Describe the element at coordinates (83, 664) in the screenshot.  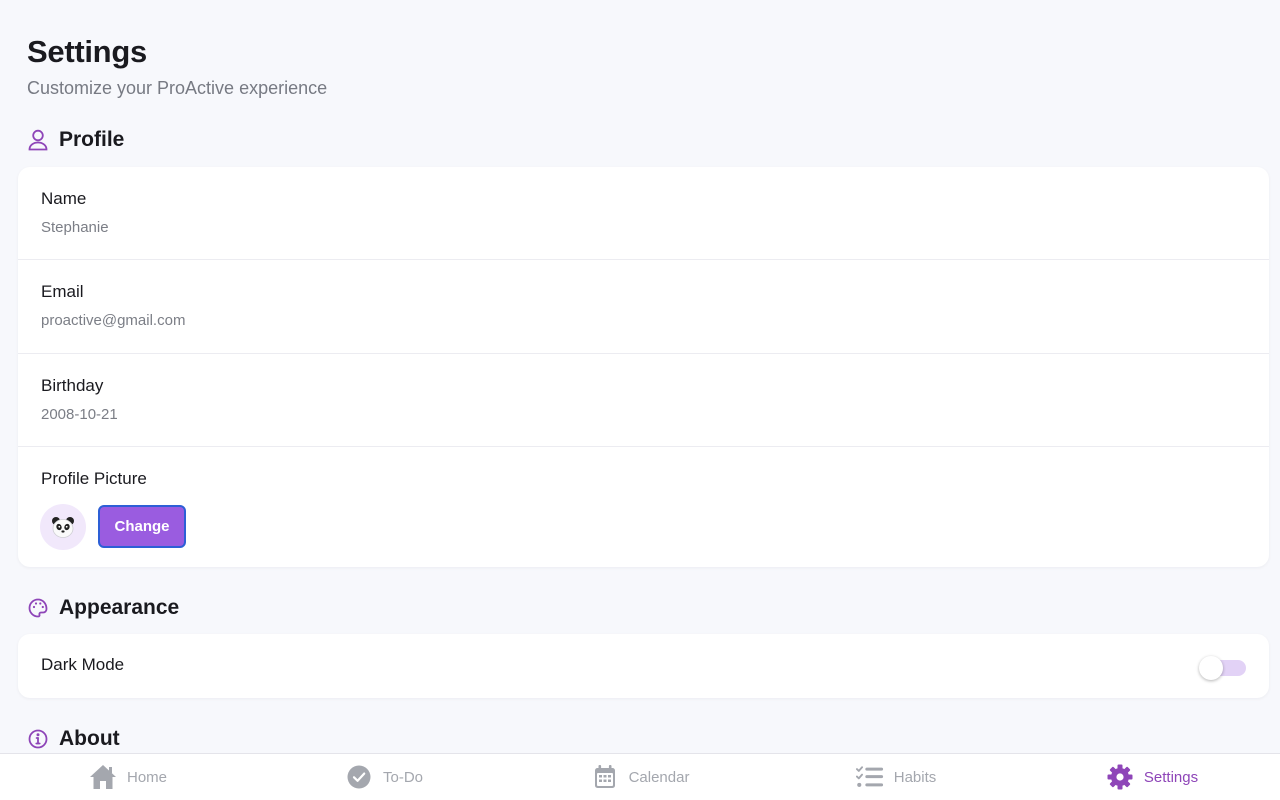
I see `dark-mode-label: Dark Mode` at that location.